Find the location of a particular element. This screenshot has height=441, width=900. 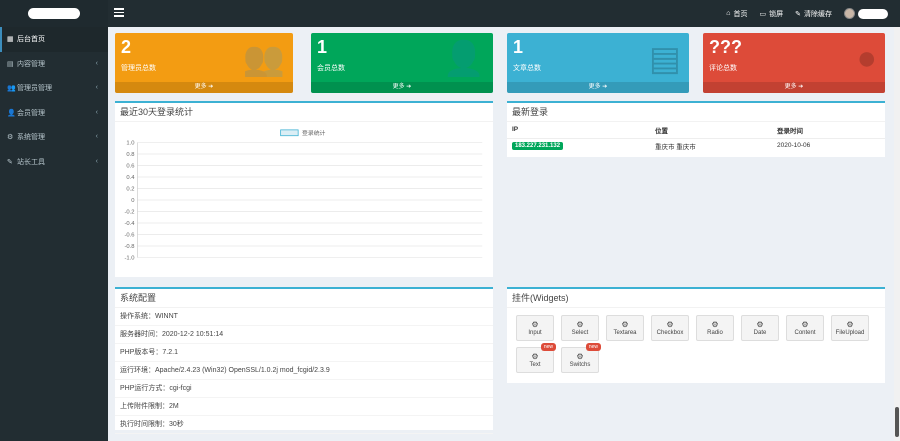

widget-label: Select is located at coordinates (580, 333).